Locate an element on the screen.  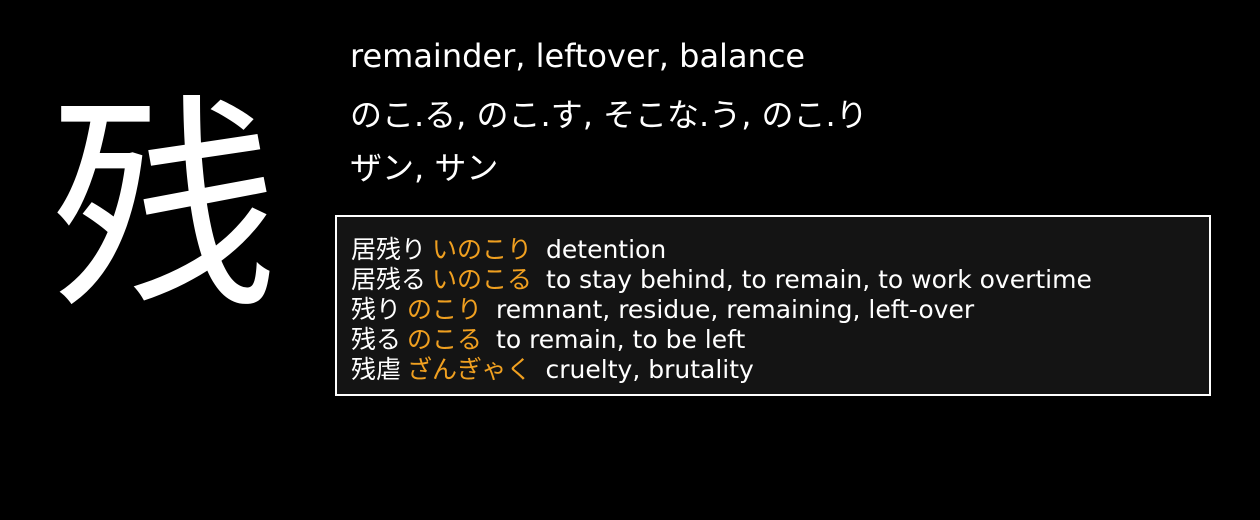
vocab-row: 残る のこる to remain, to be left is located at coordinates (775, 340).